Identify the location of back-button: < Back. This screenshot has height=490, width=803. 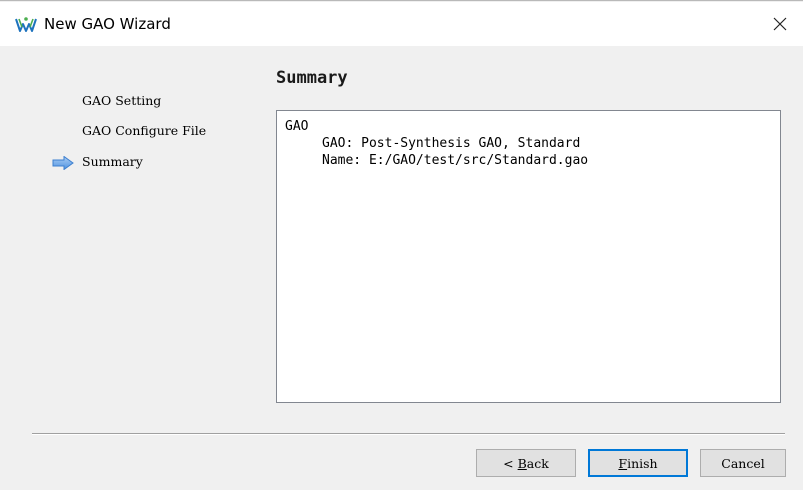
(526, 463).